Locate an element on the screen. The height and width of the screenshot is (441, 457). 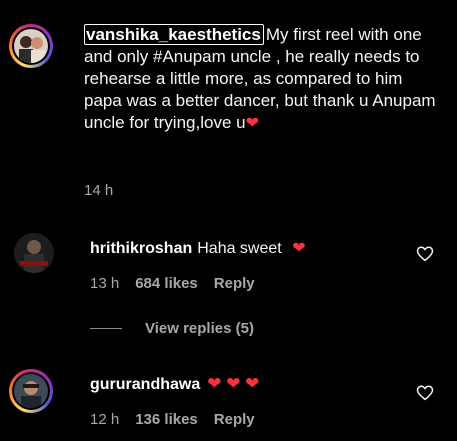
comment-text: Haha sweet is located at coordinates (239, 248).